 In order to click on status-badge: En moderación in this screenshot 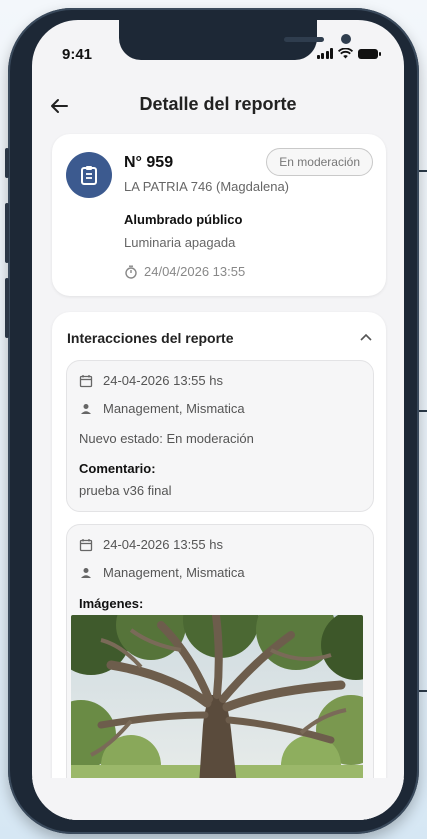, I will do `click(319, 162)`.